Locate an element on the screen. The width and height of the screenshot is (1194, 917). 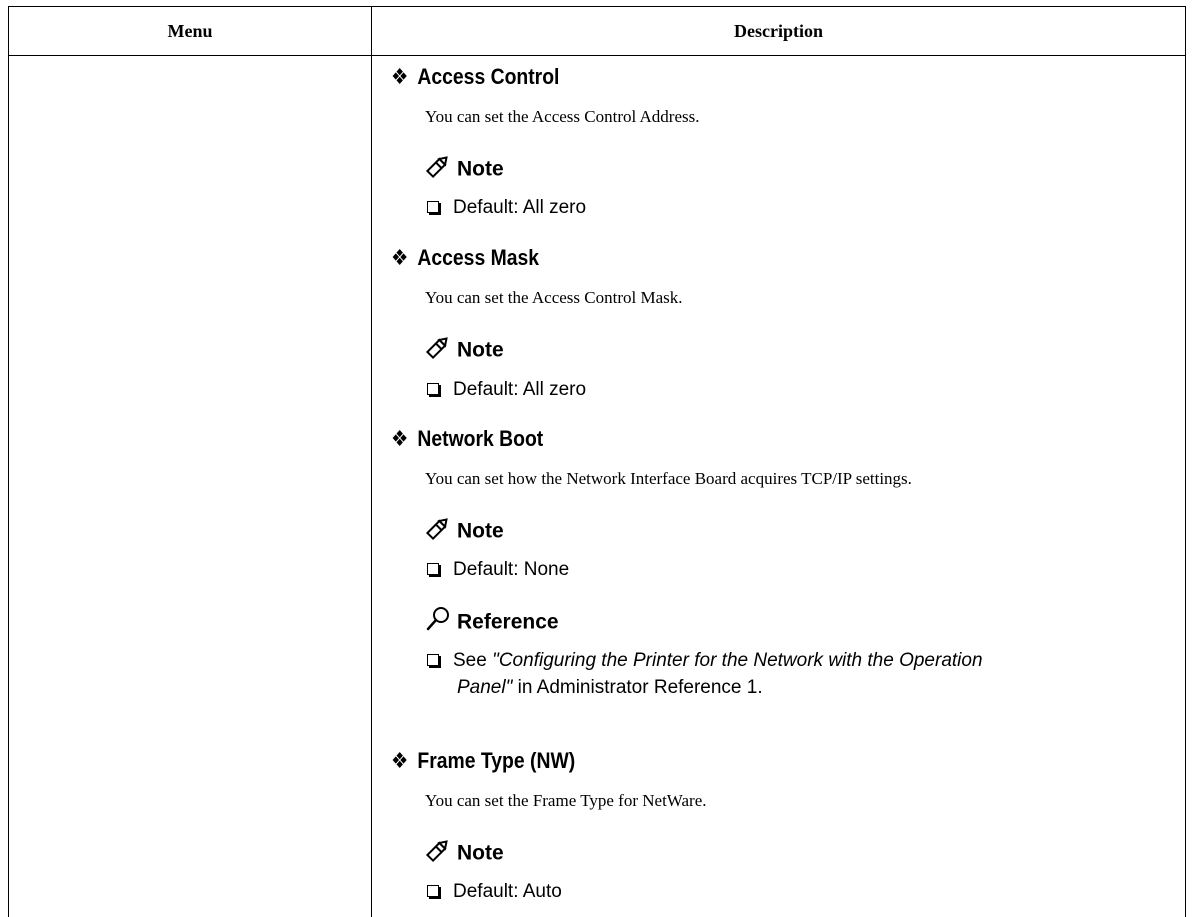
entry-title-frame-type: ❖ Frame Type (NW) is located at coordinates (483, 760).